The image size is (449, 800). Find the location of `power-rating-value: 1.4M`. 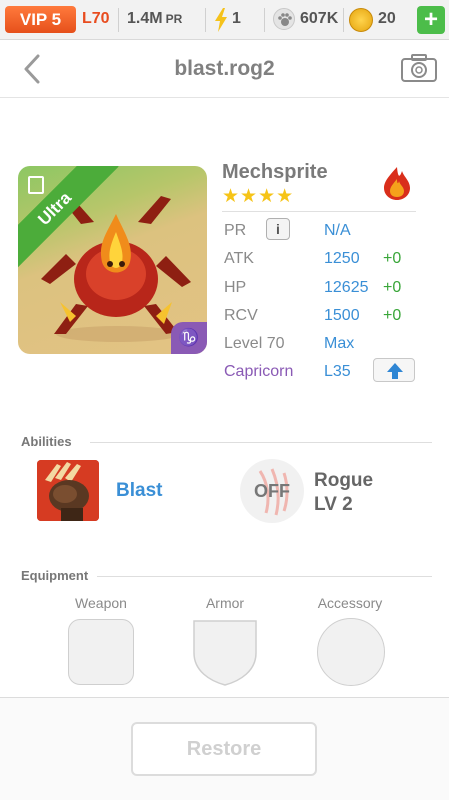

power-rating-value: 1.4M is located at coordinates (145, 18).